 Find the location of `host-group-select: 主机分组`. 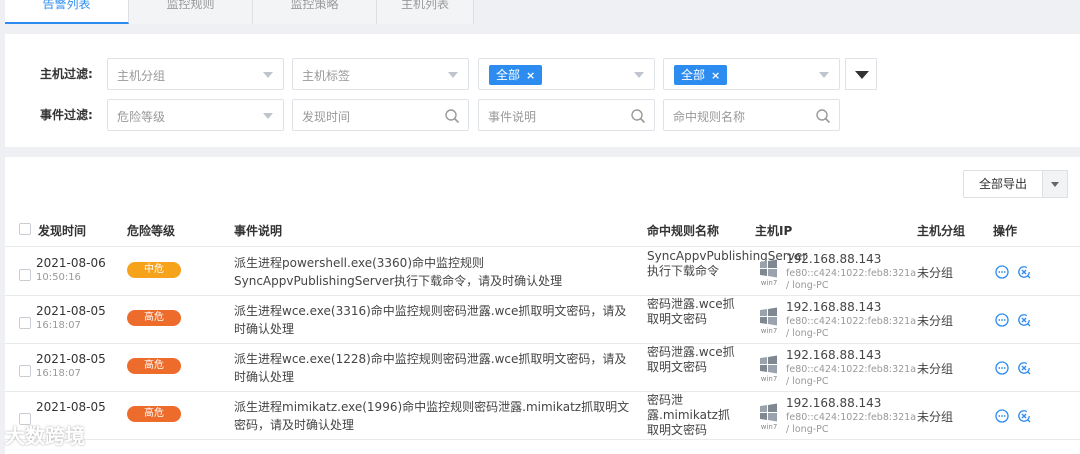

host-group-select: 主机分组 is located at coordinates (195, 74).